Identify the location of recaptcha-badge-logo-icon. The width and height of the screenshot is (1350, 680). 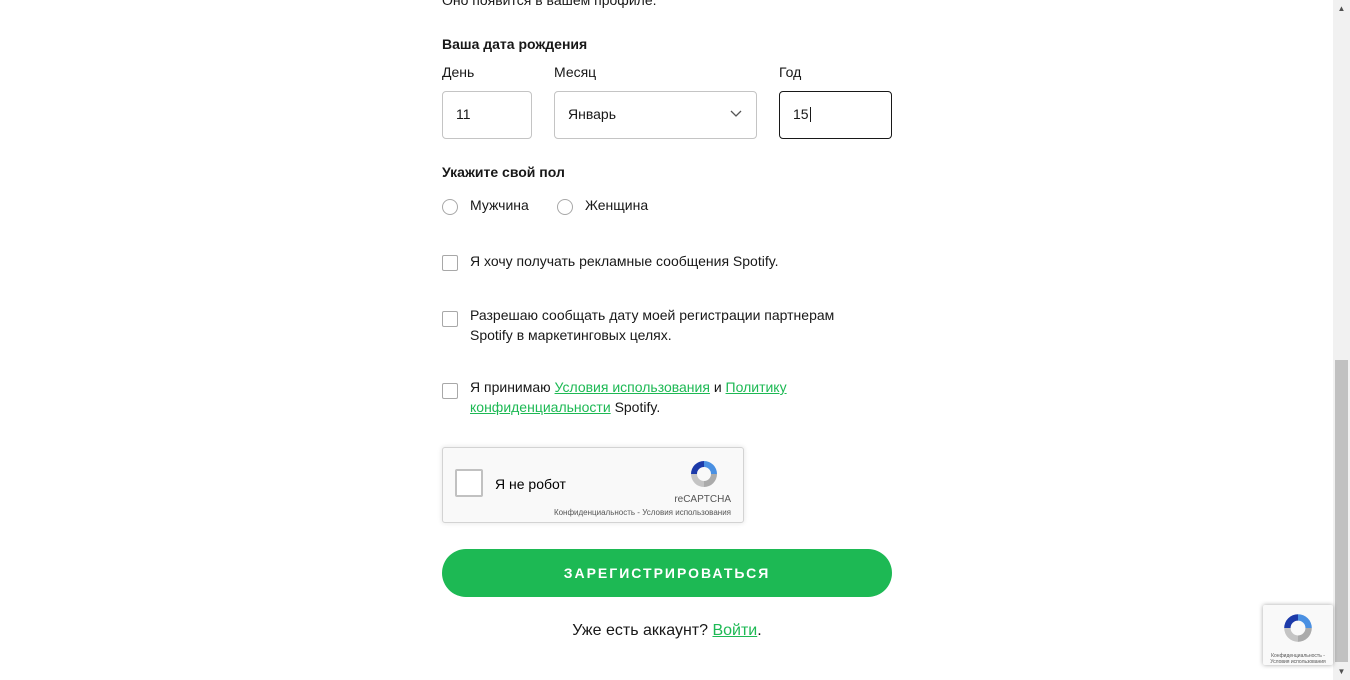
(1298, 628).